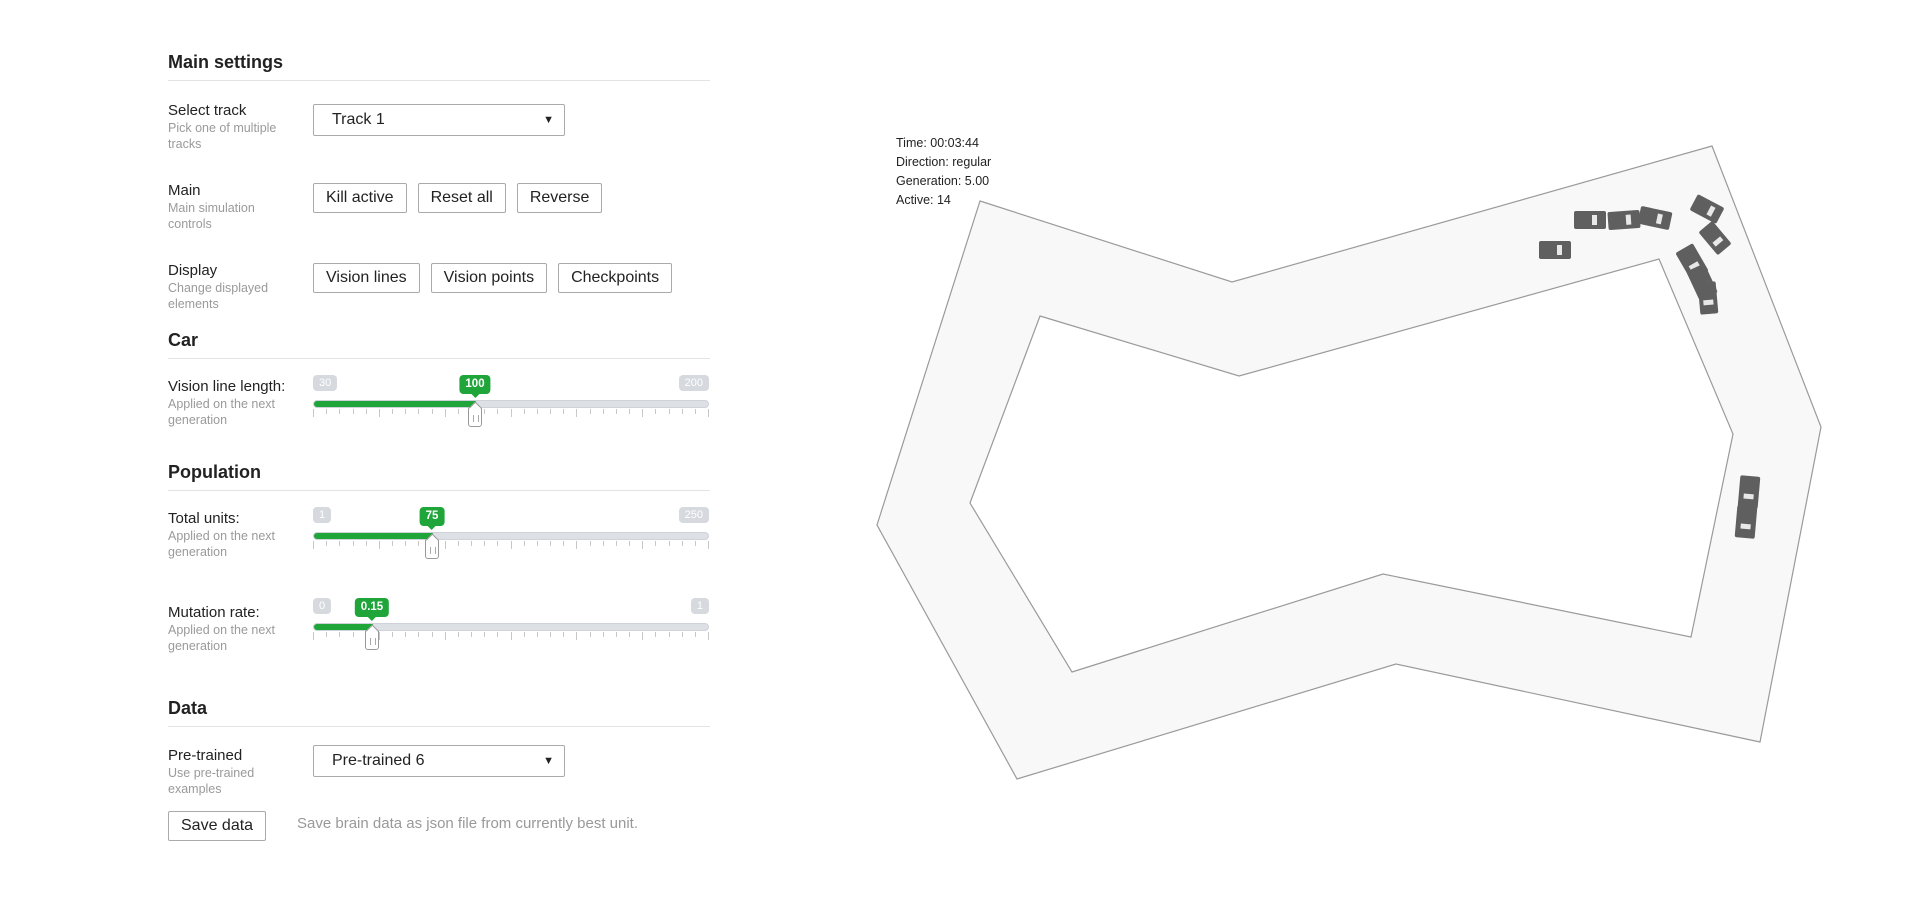 The image size is (1920, 903). What do you see at coordinates (943, 181) in the screenshot?
I see `hud-generation: Generation: 5.00` at bounding box center [943, 181].